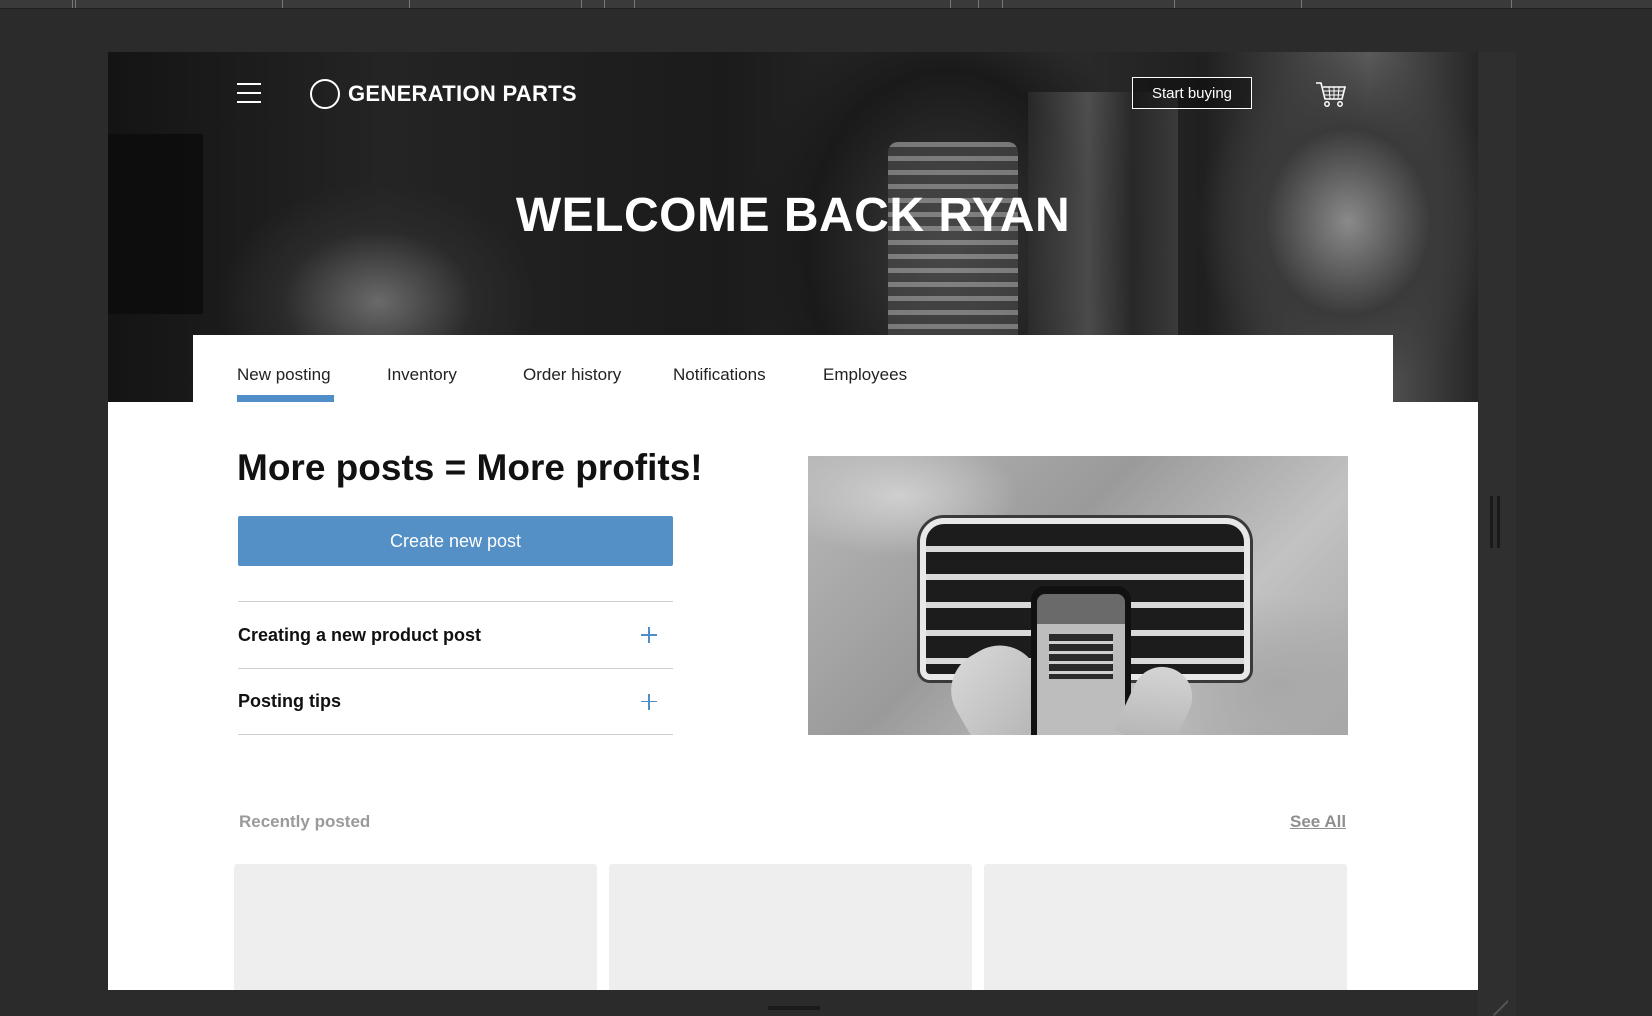 The width and height of the screenshot is (1652, 1016). What do you see at coordinates (1318, 822) in the screenshot?
I see `see-all-link: See All` at bounding box center [1318, 822].